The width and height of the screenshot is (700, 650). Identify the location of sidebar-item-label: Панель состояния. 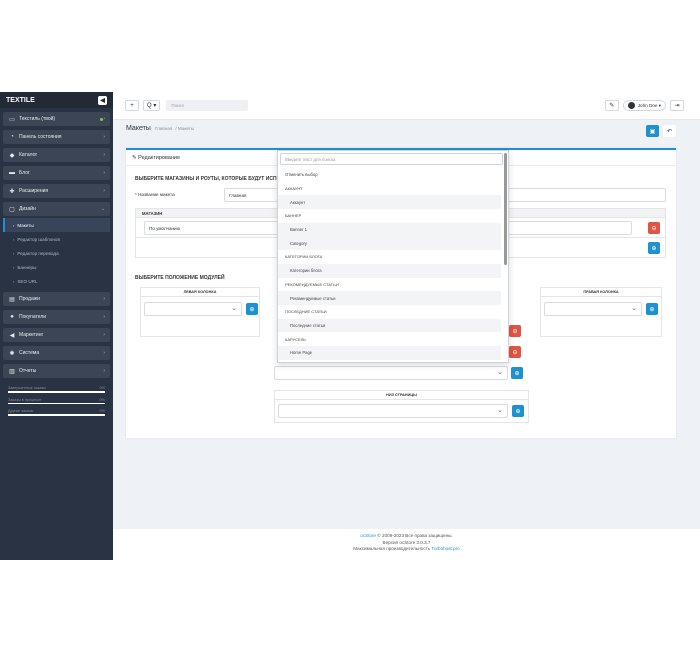
(40, 137).